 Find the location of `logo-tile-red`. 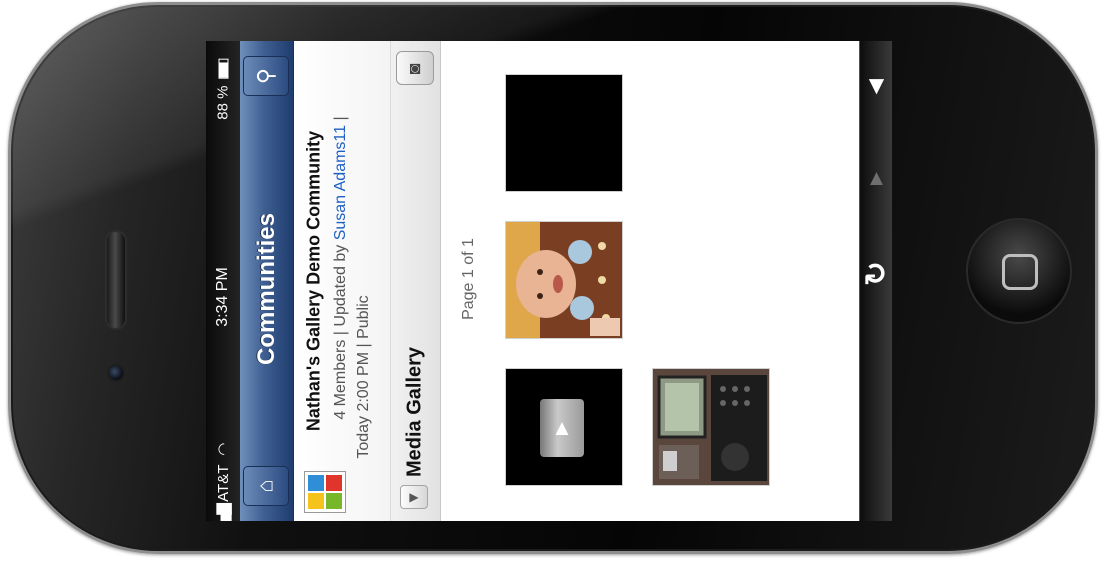

logo-tile-red is located at coordinates (334, 483).